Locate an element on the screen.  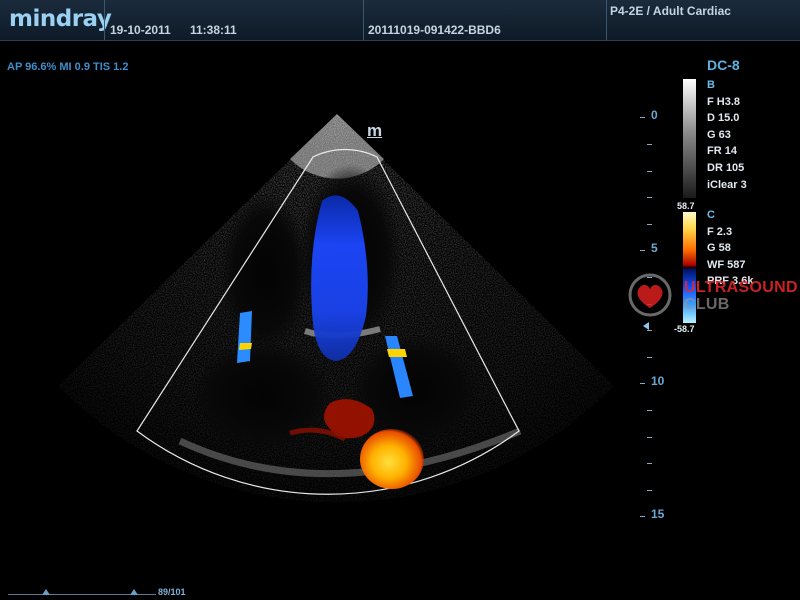
depth-label-15: 15 is located at coordinates (658, 514).